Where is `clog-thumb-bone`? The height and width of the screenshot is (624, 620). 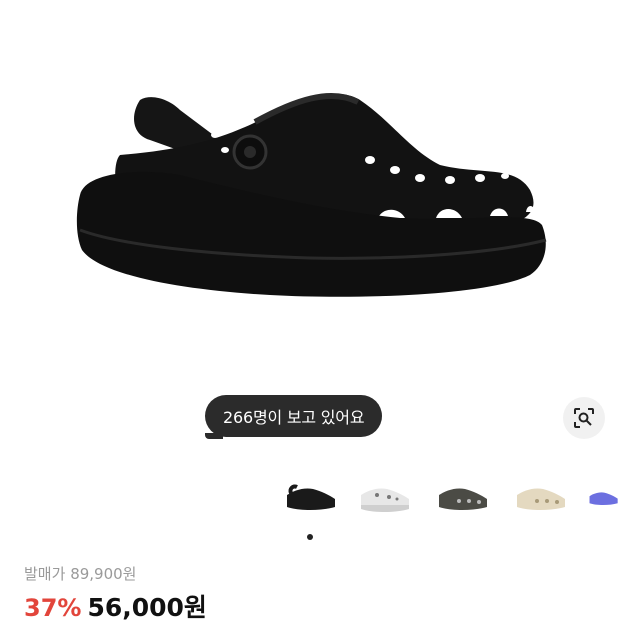
clog-thumb-bone is located at coordinates (541, 499).